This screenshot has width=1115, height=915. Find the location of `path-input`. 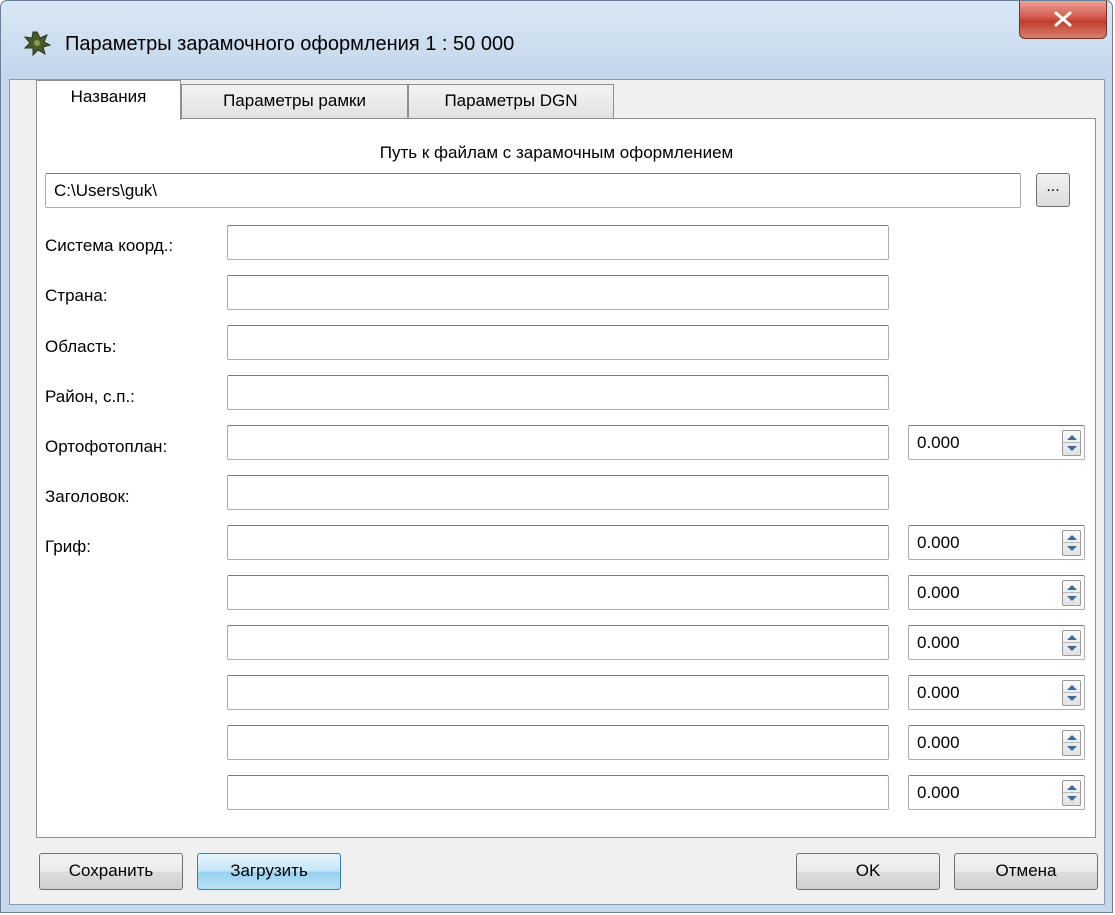

path-input is located at coordinates (533, 190).